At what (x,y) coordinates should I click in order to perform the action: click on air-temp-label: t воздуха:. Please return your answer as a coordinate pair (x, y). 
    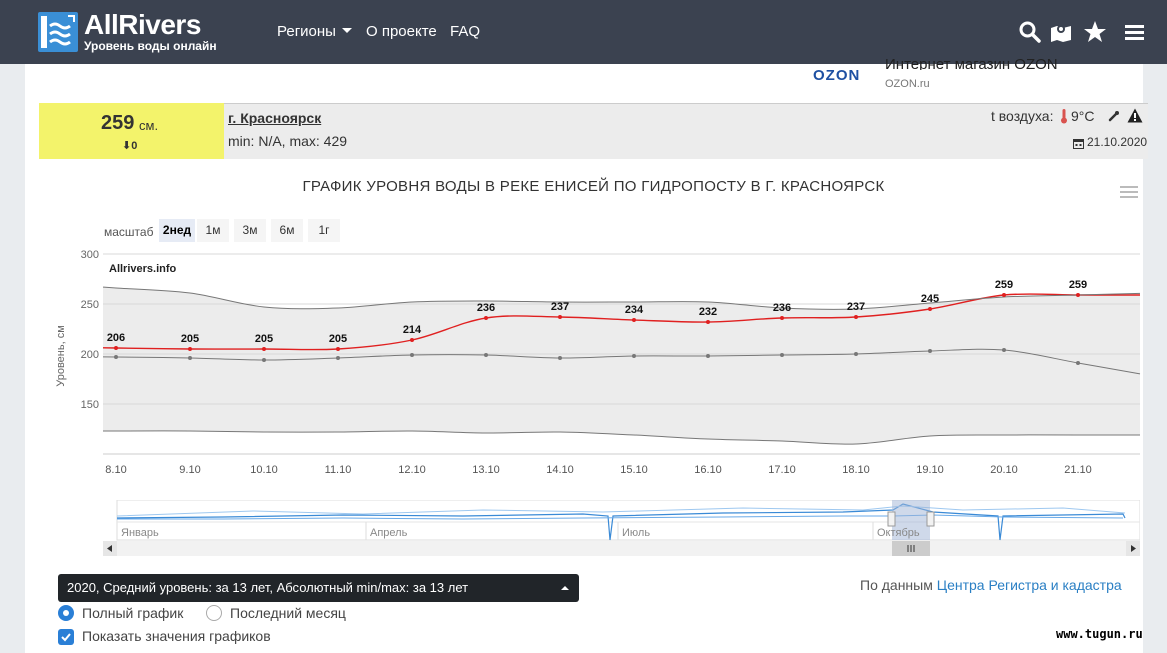
    Looking at the image, I should click on (1022, 116).